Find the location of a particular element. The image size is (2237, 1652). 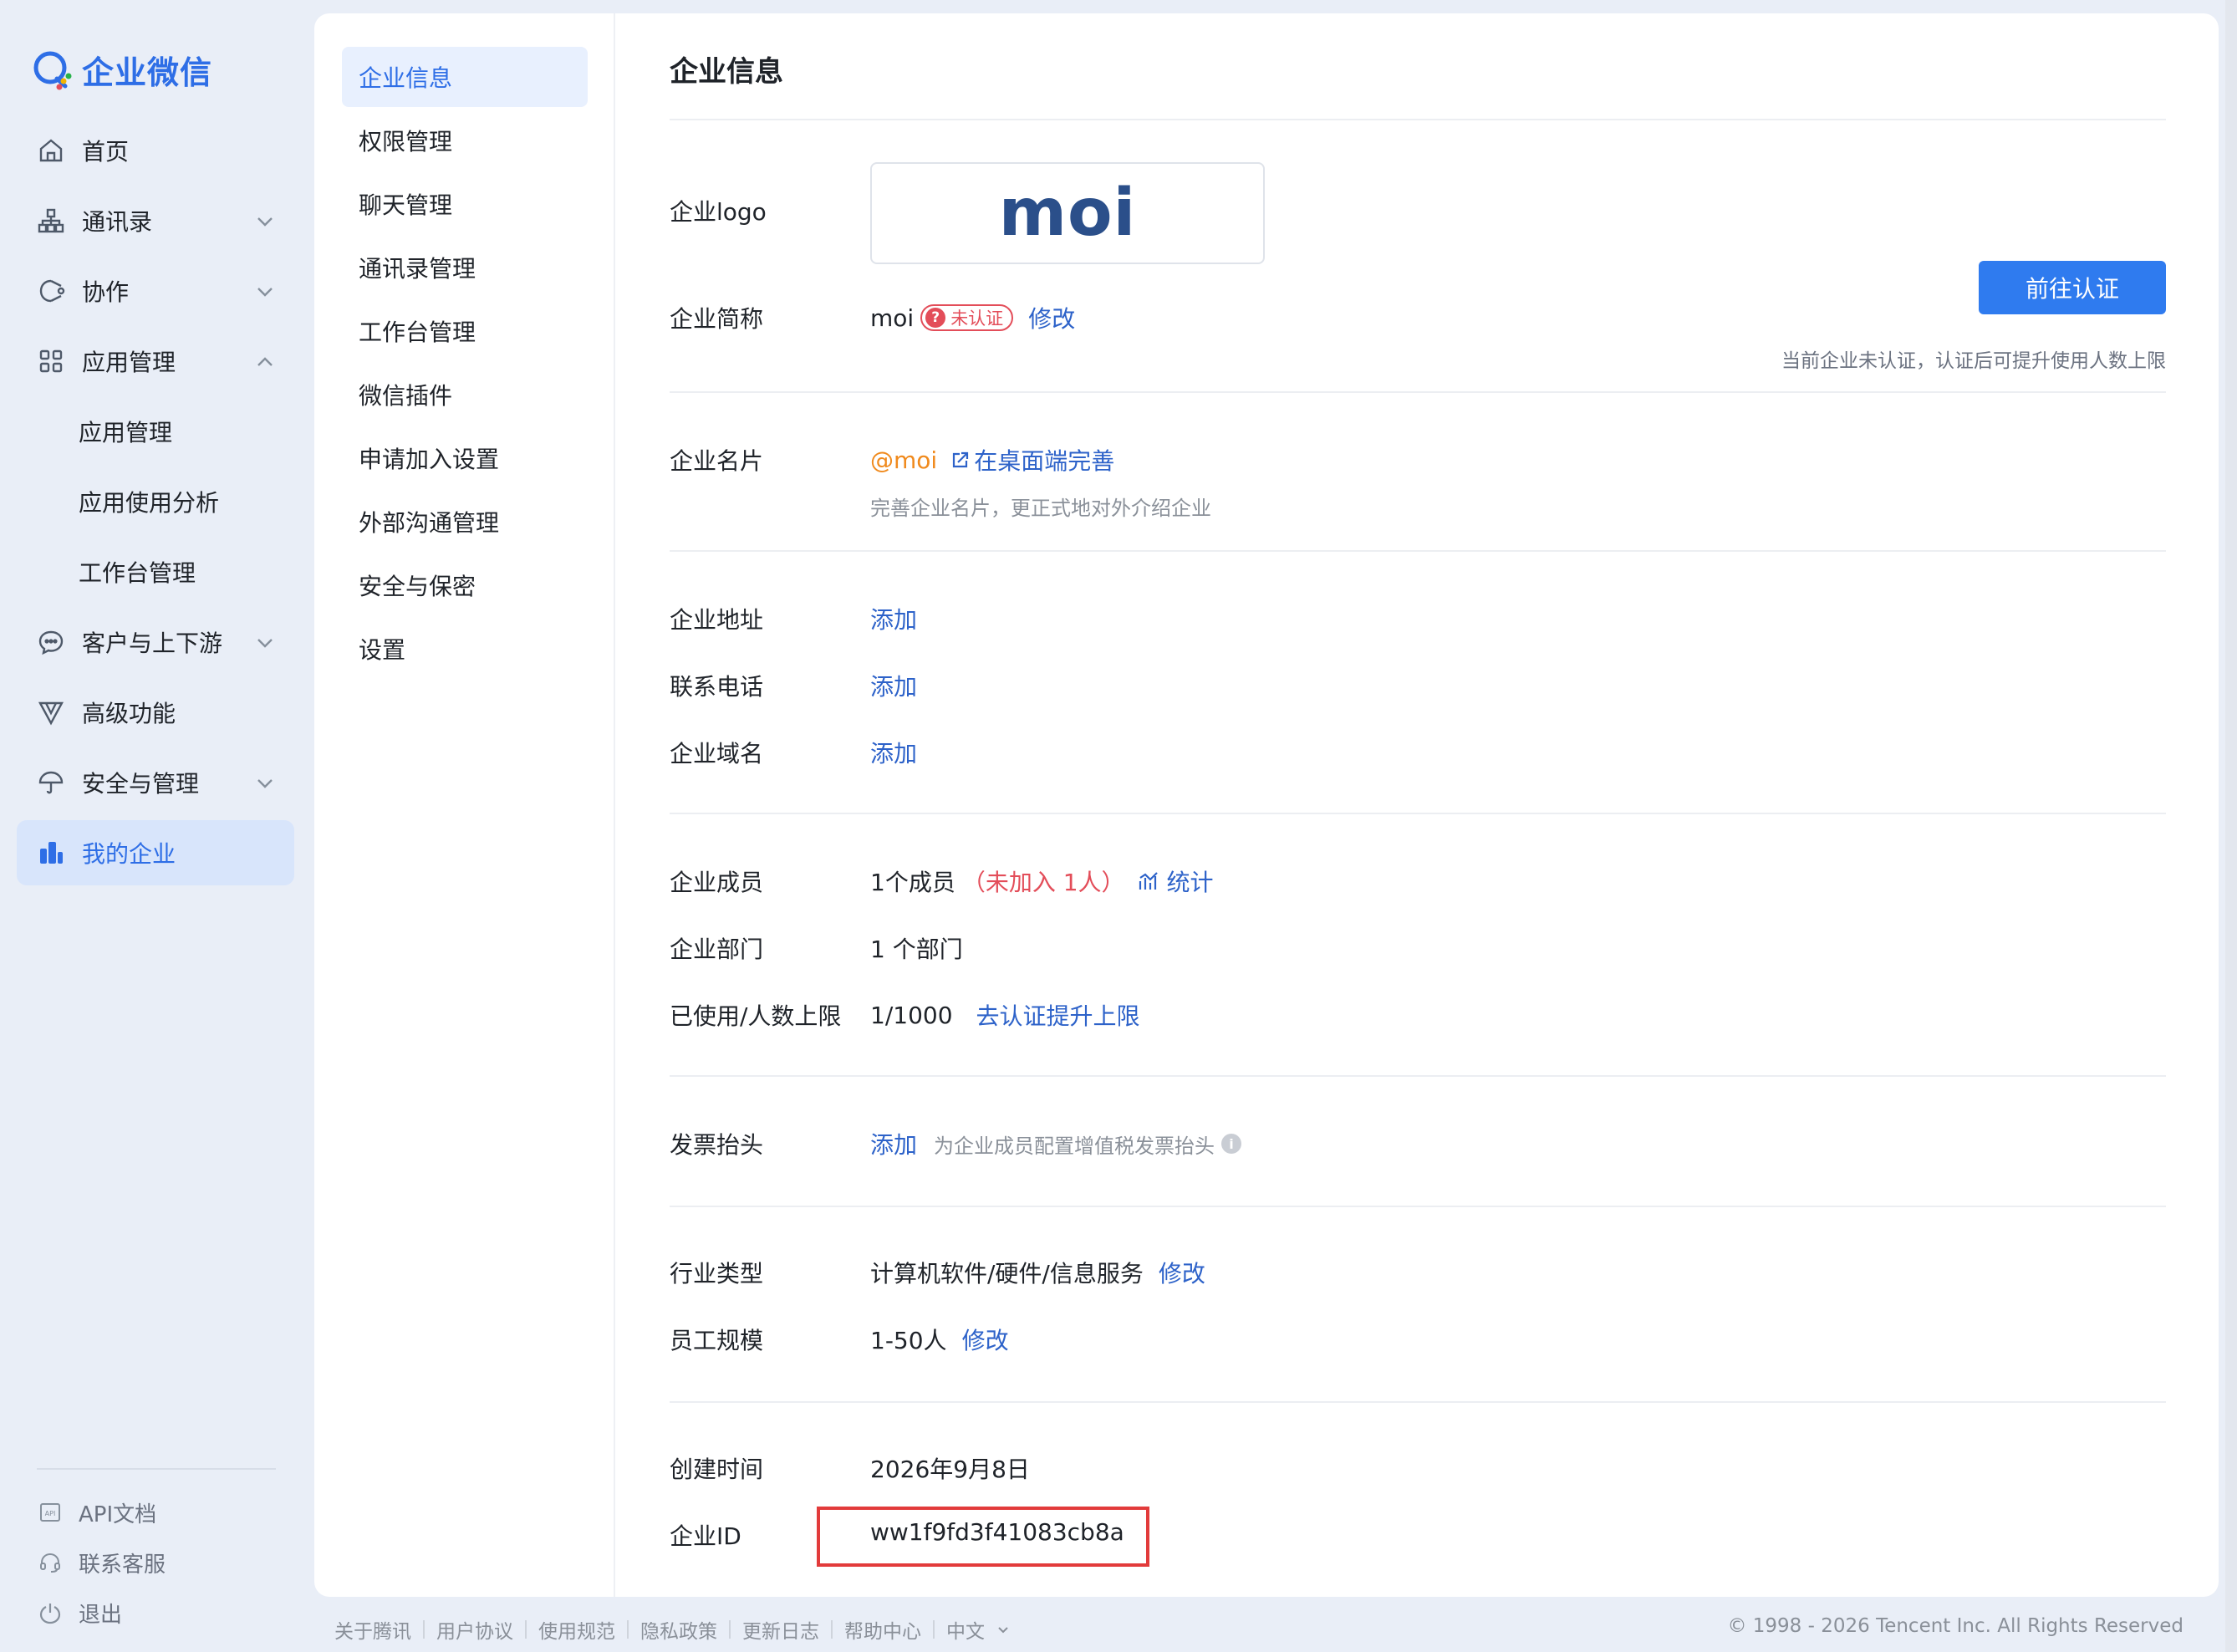

subnav-label: 设置 is located at coordinates (382, 650).